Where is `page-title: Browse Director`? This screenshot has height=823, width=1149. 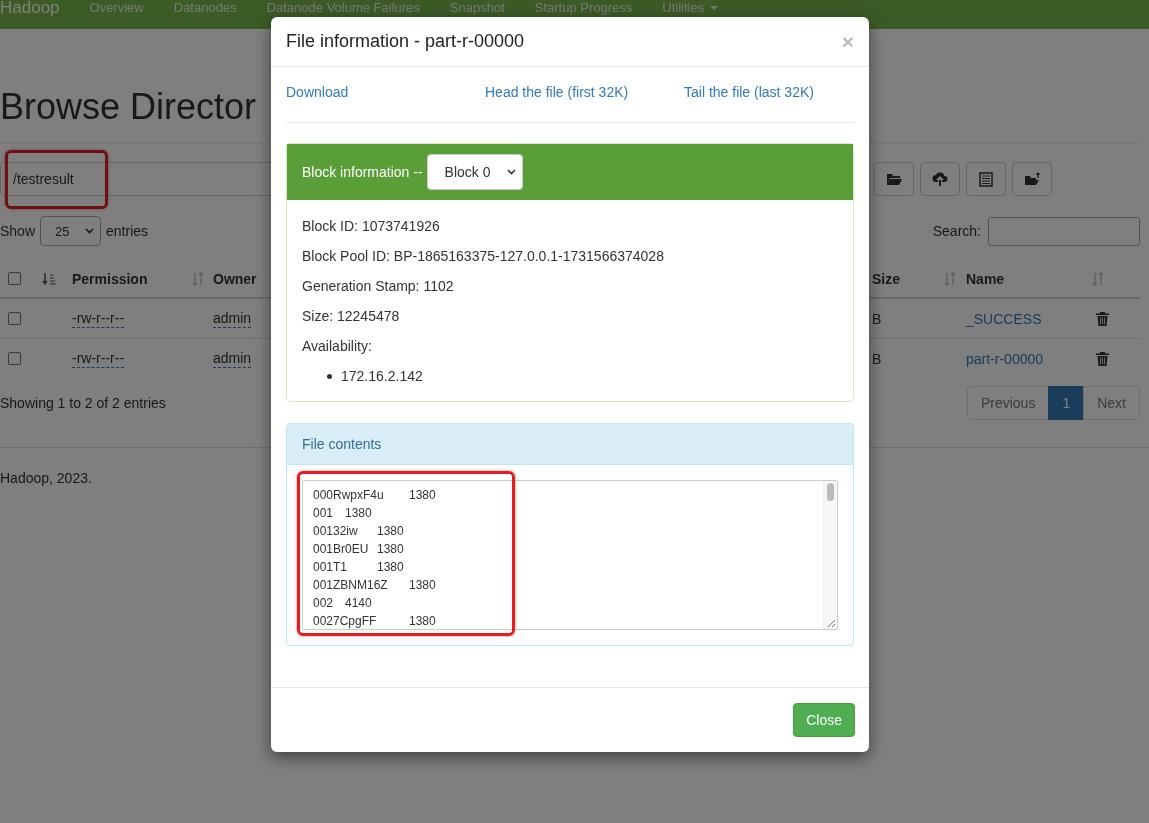 page-title: Browse Director is located at coordinates (128, 107).